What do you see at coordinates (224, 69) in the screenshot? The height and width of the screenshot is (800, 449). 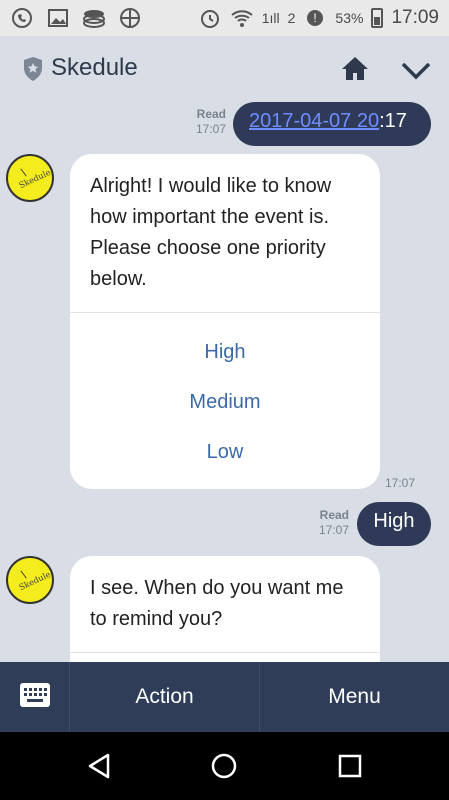 I see `chat-header: Skedule` at bounding box center [224, 69].